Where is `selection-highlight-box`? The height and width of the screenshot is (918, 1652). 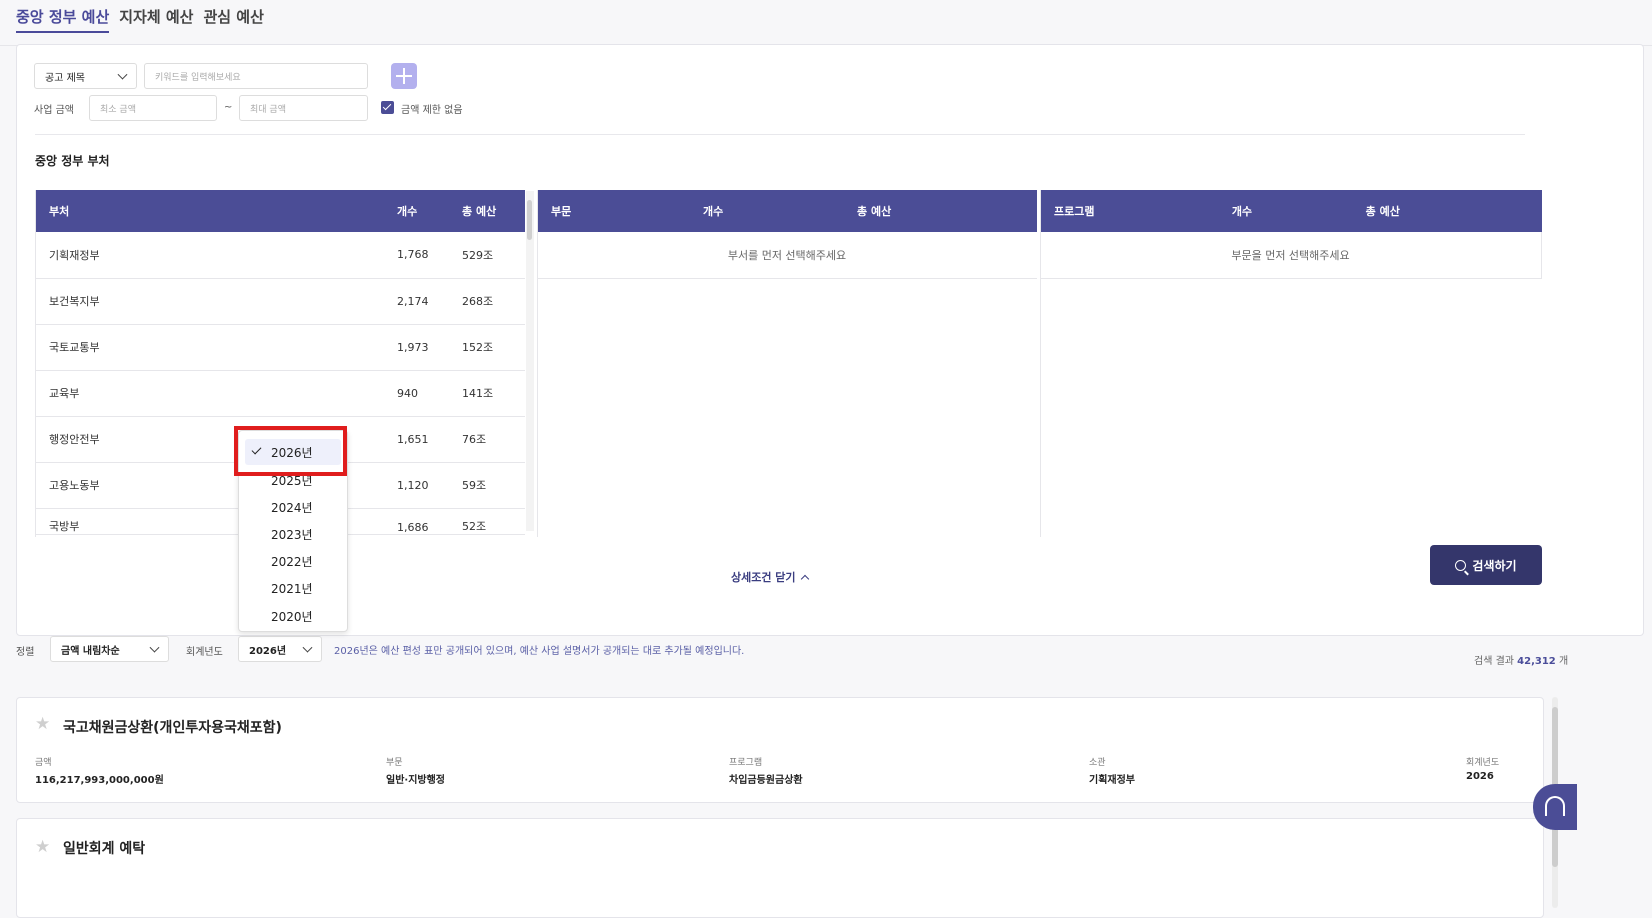 selection-highlight-box is located at coordinates (290, 451).